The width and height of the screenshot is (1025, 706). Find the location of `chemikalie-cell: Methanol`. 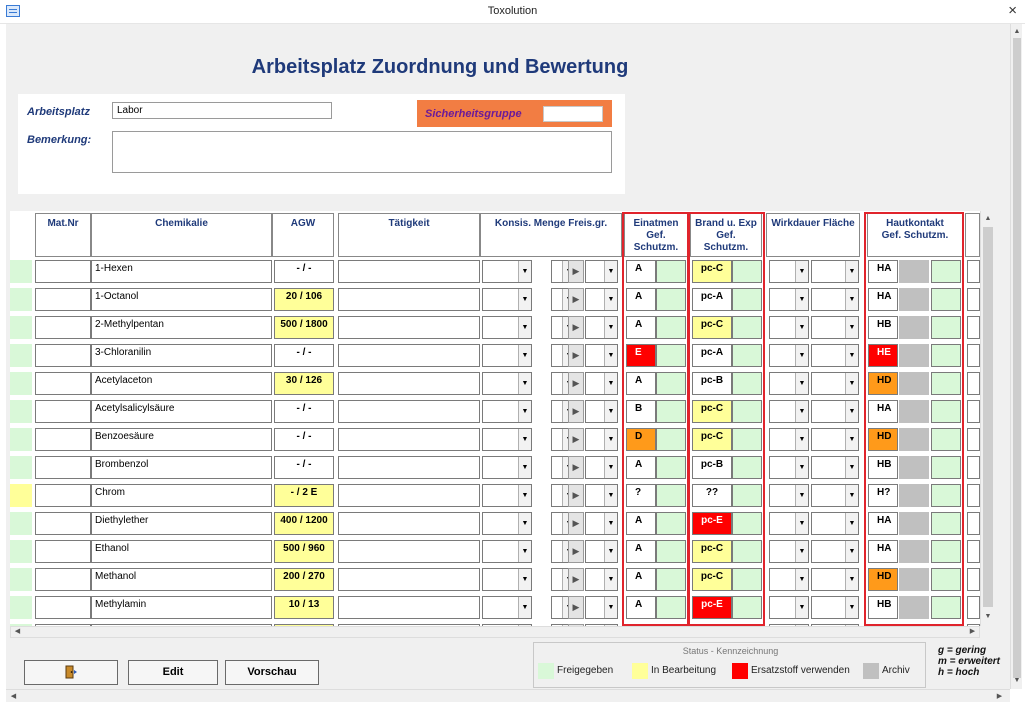

chemikalie-cell: Methanol is located at coordinates (181, 579).